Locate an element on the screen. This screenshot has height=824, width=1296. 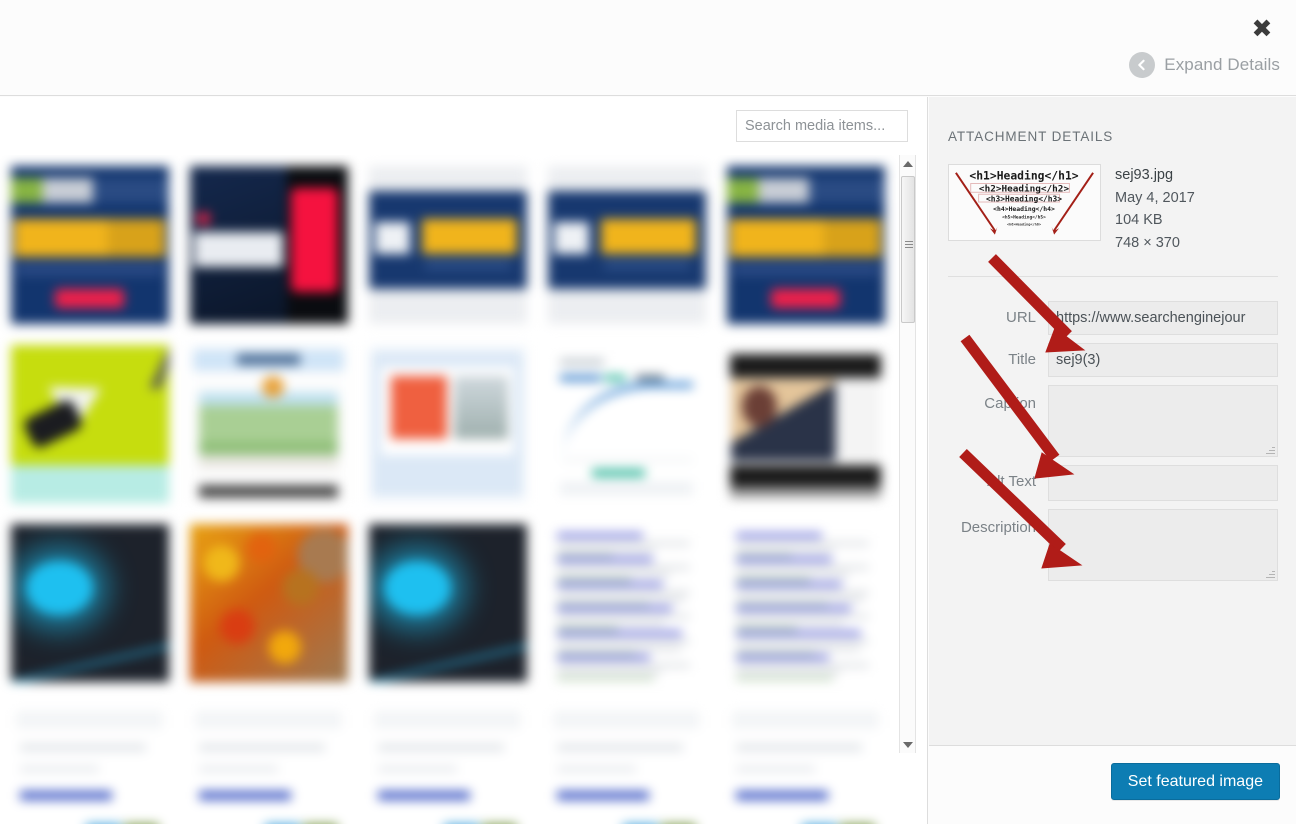
media-scrollbar is located at coordinates (907, 454).